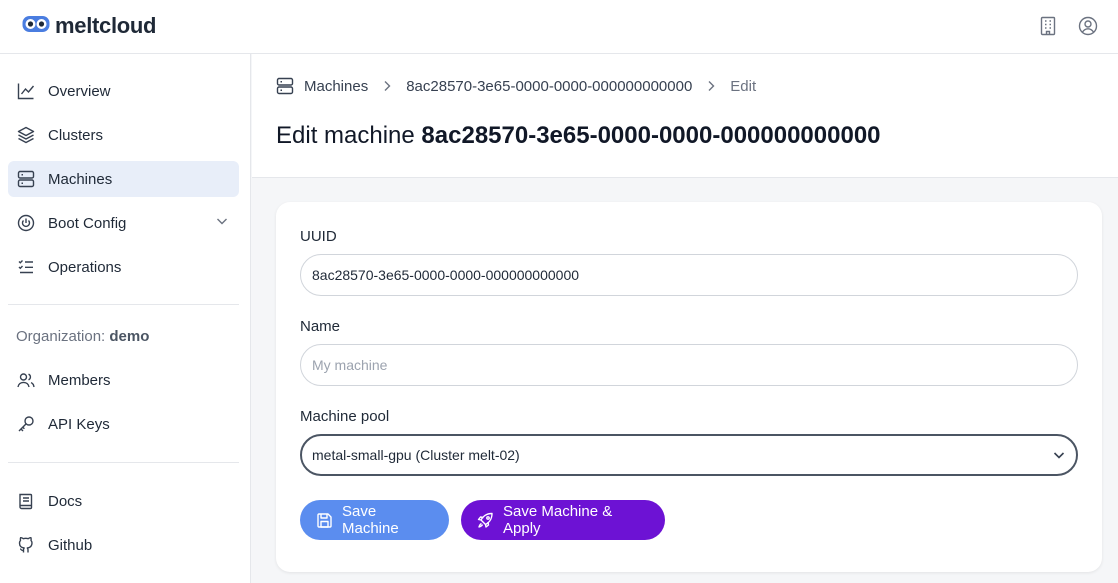 The image size is (1118, 583). What do you see at coordinates (26, 380) in the screenshot?
I see `users-icon` at bounding box center [26, 380].